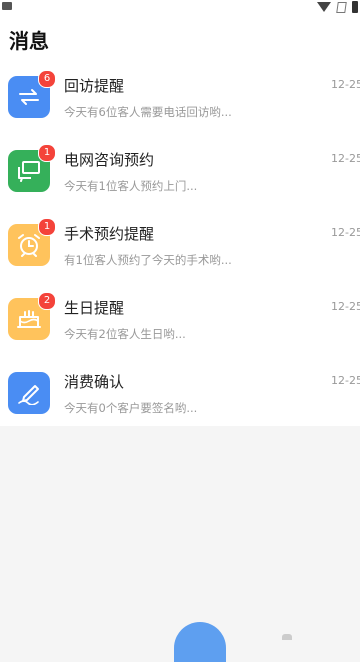 This screenshot has width=360, height=662. I want to click on no-sim-icon, so click(341, 7).